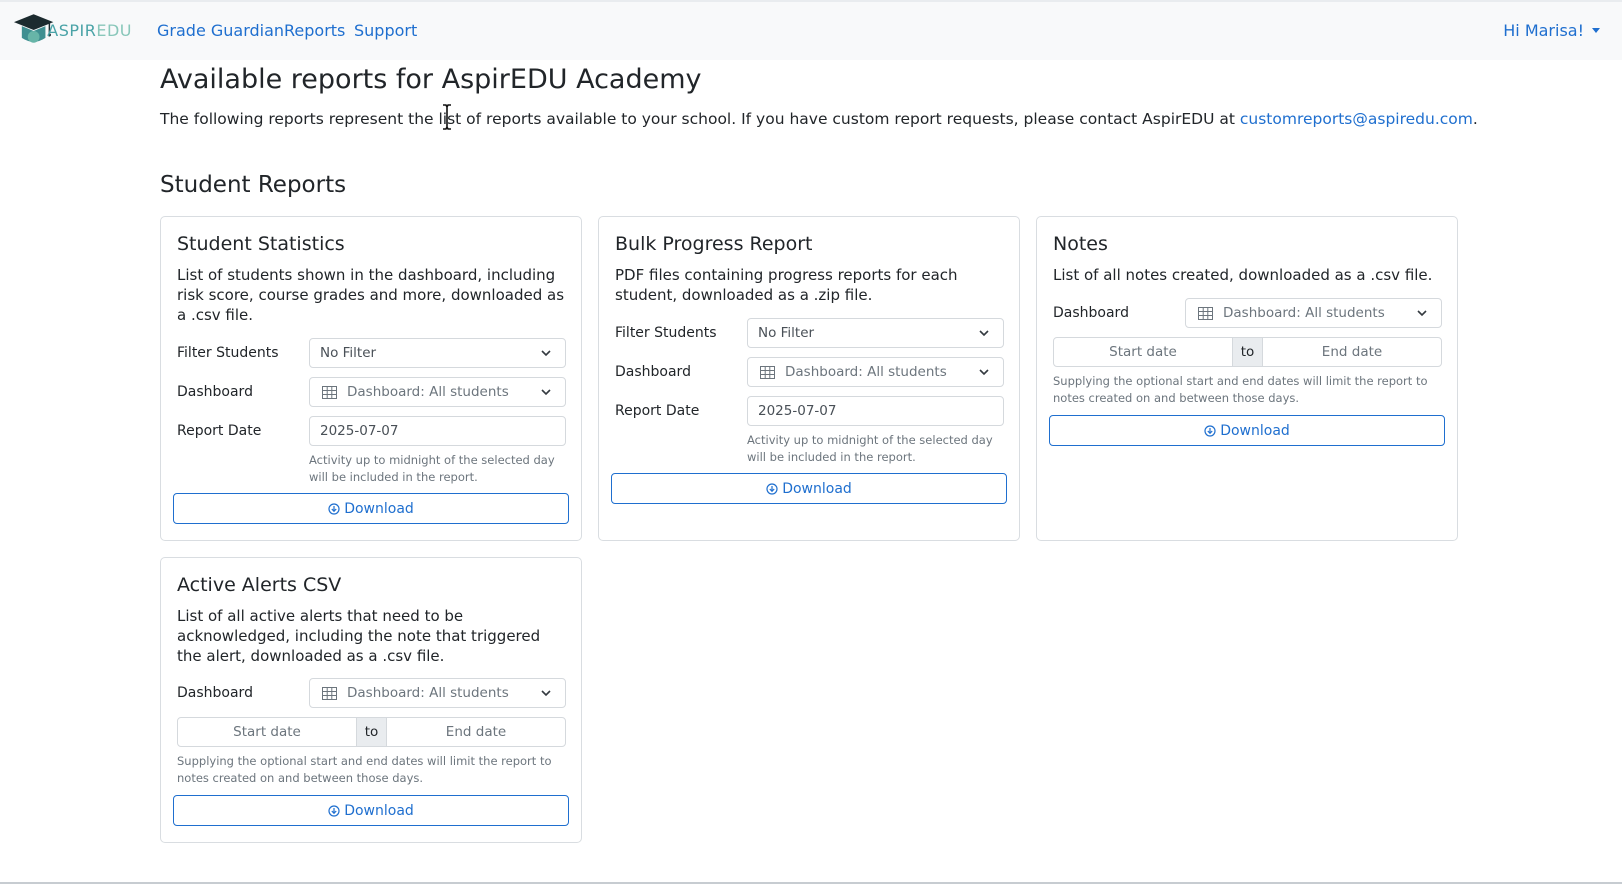  I want to click on nav-link-grade-guardian: Grade Guardian, so click(220, 30).